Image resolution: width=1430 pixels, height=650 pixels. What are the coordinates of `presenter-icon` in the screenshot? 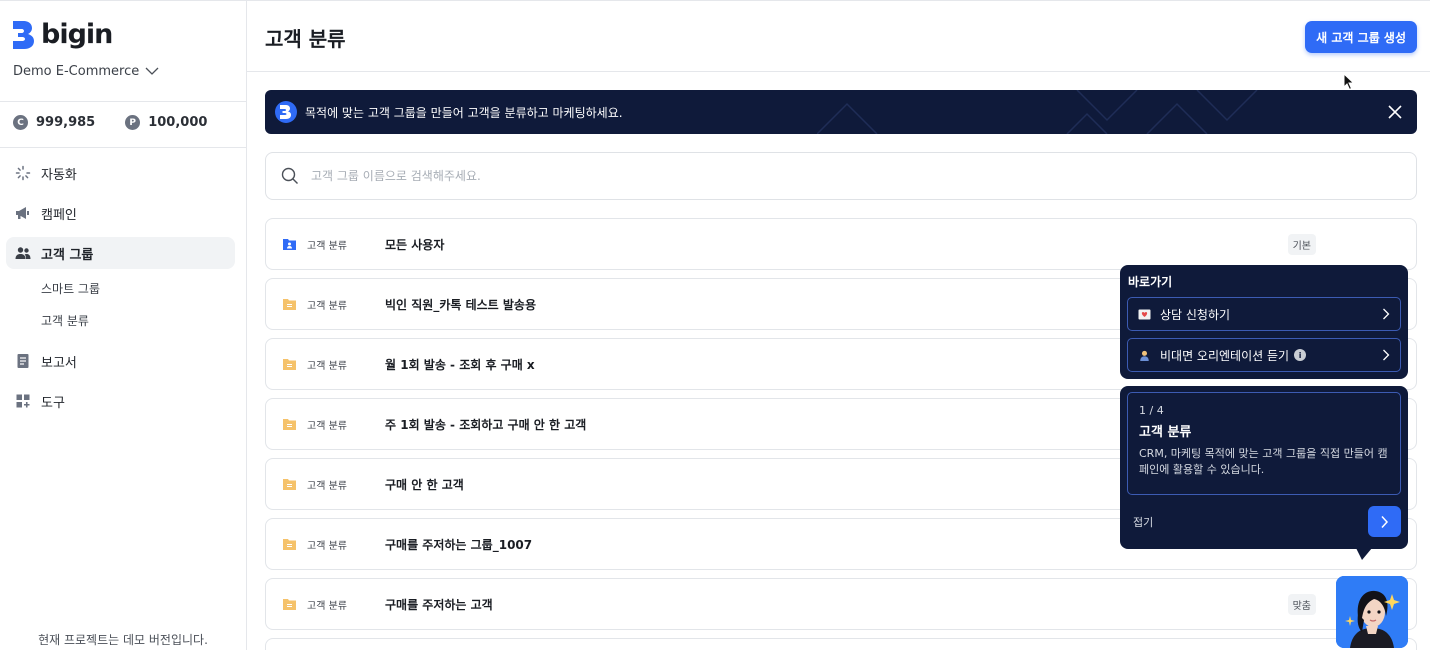 It's located at (1144, 355).